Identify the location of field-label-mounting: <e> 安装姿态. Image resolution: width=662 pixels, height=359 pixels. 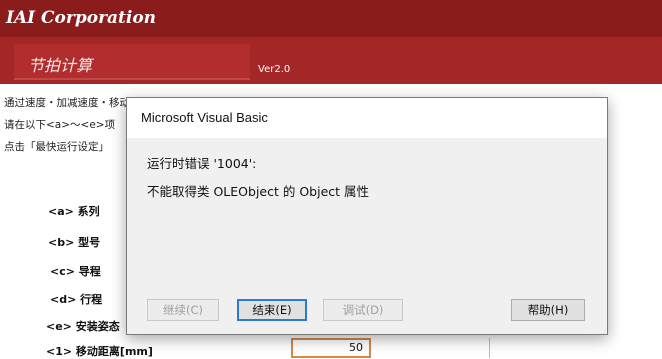
(83, 326).